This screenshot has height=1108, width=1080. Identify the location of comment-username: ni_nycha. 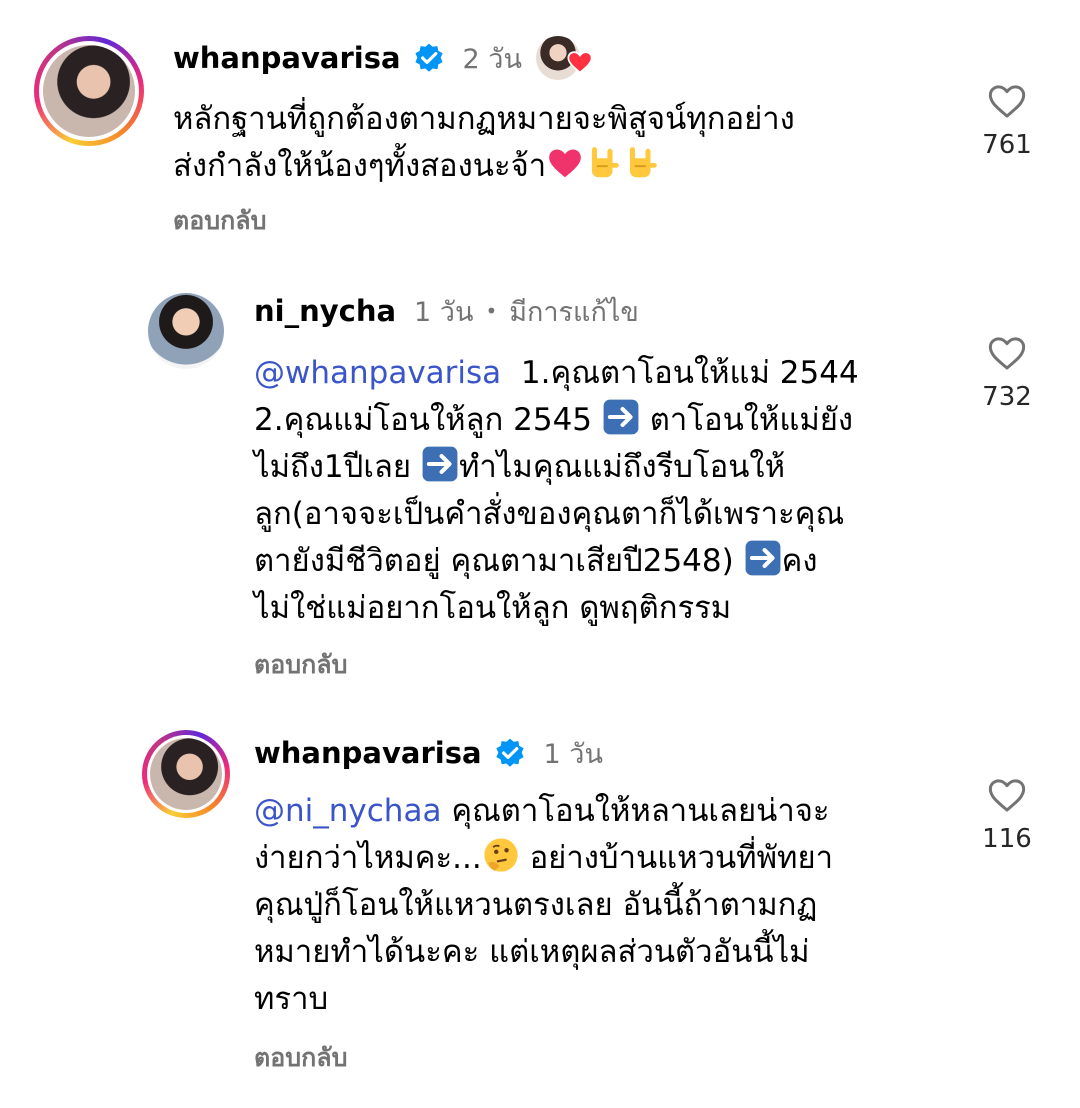
(325, 311).